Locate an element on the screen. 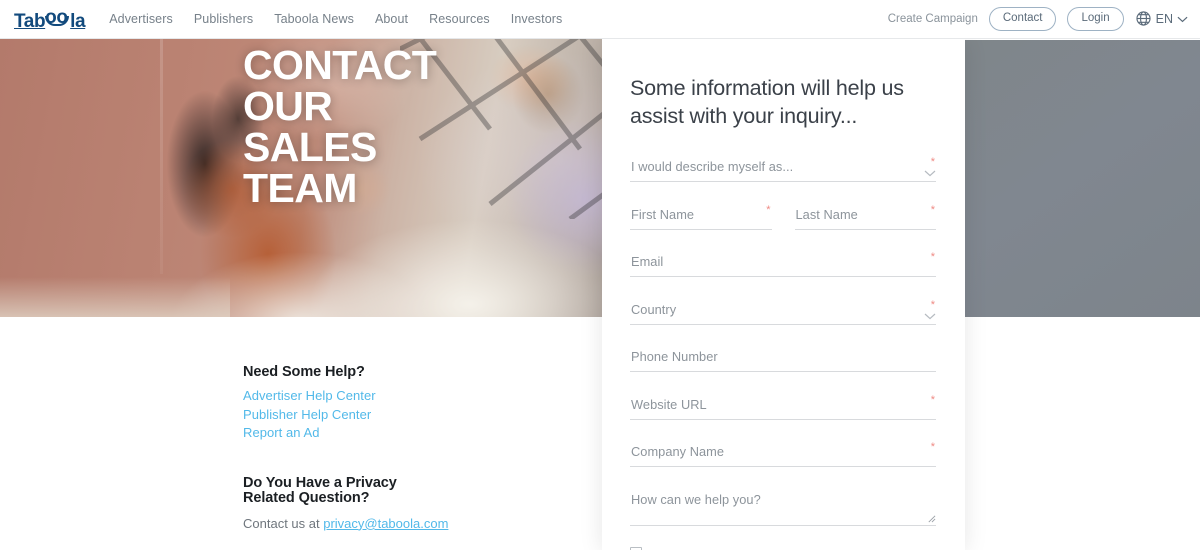 Image resolution: width=1200 pixels, height=550 pixels. field-describe-myself: I would describe myself as... * is located at coordinates (783, 169).